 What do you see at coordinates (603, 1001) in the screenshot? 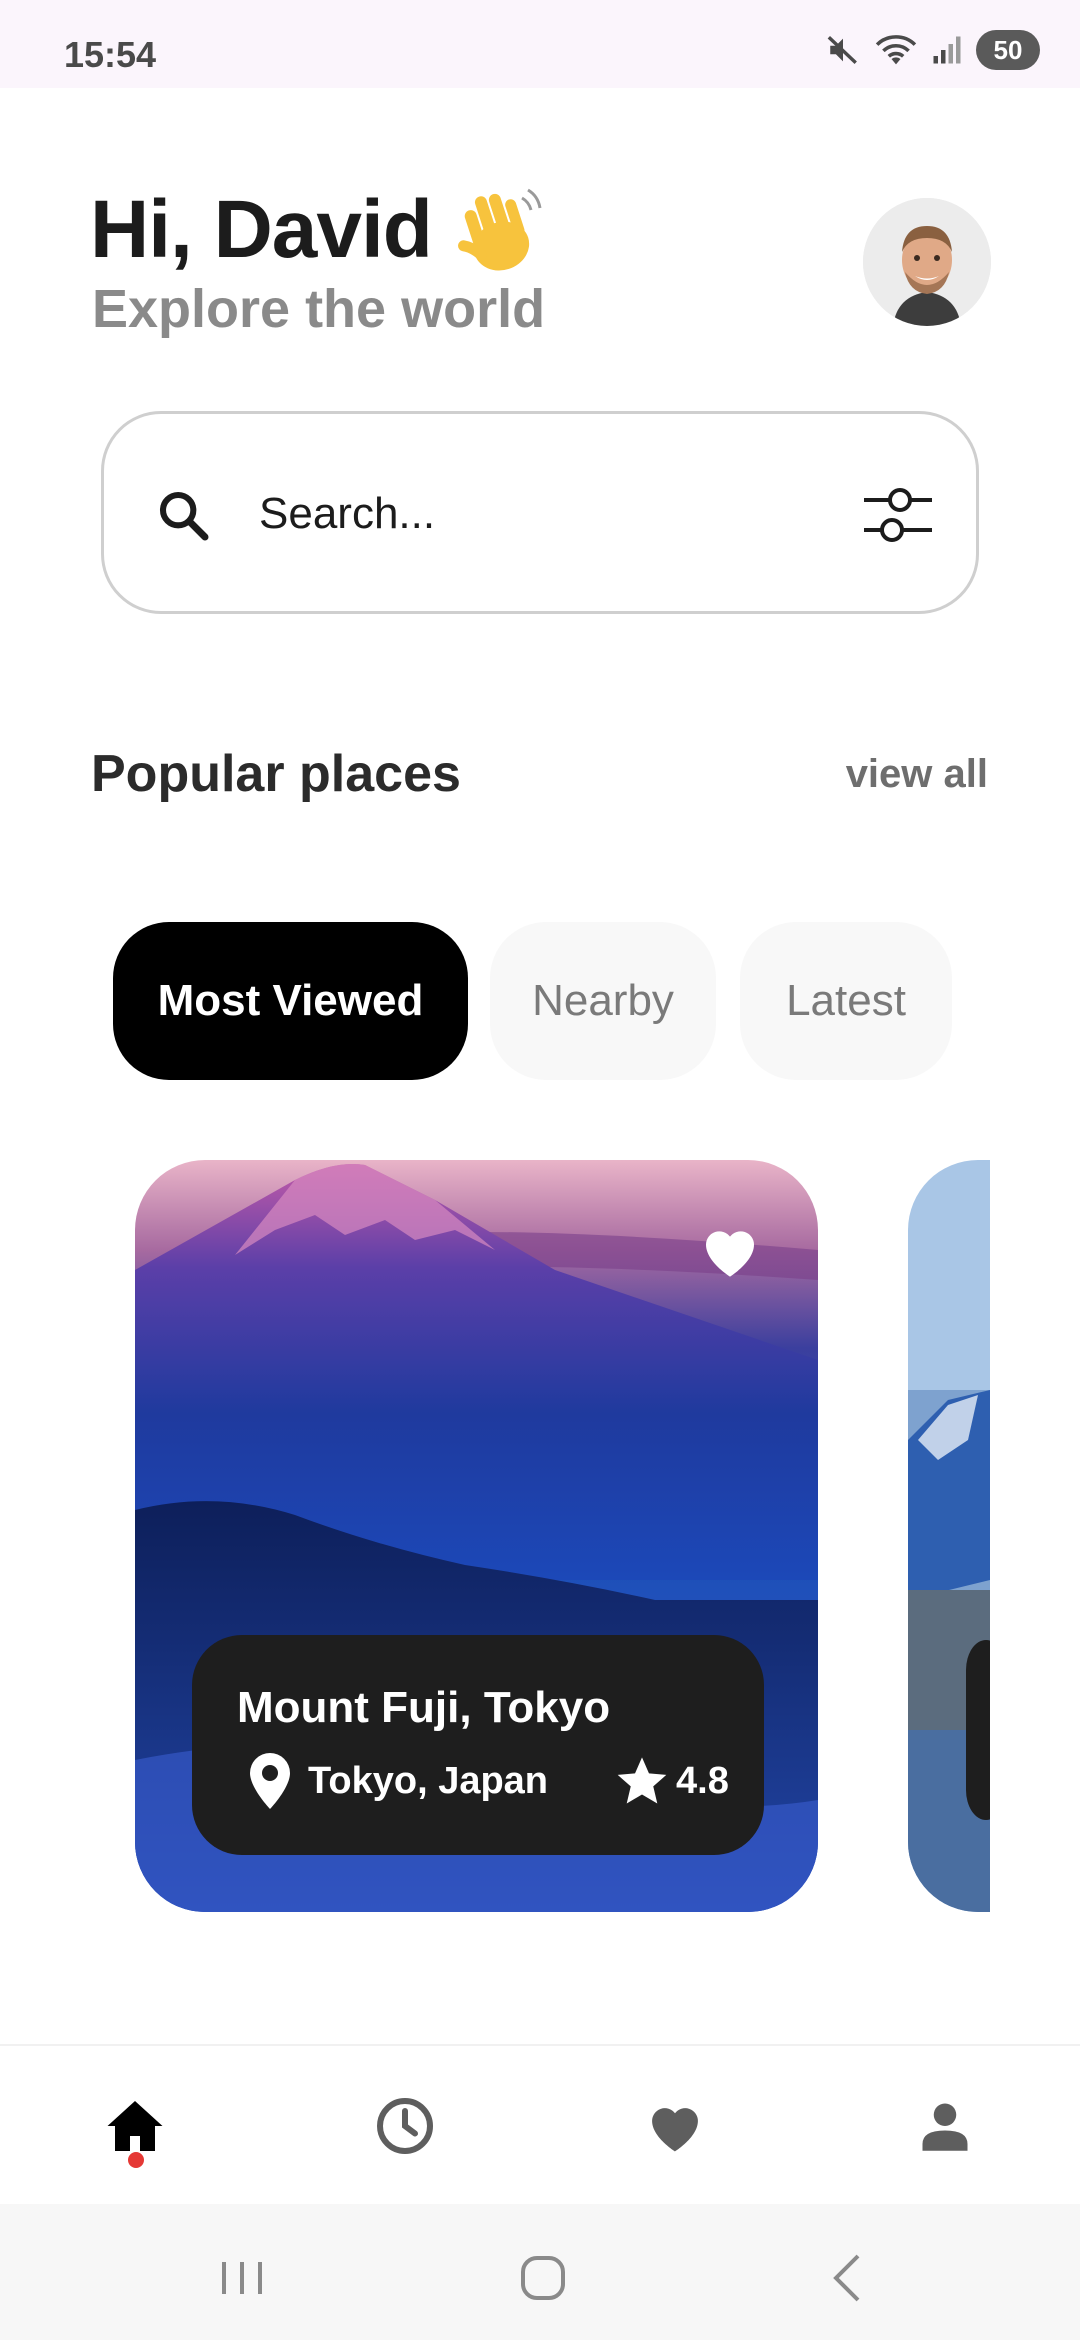
I see `tab-nearby: Nearby` at bounding box center [603, 1001].